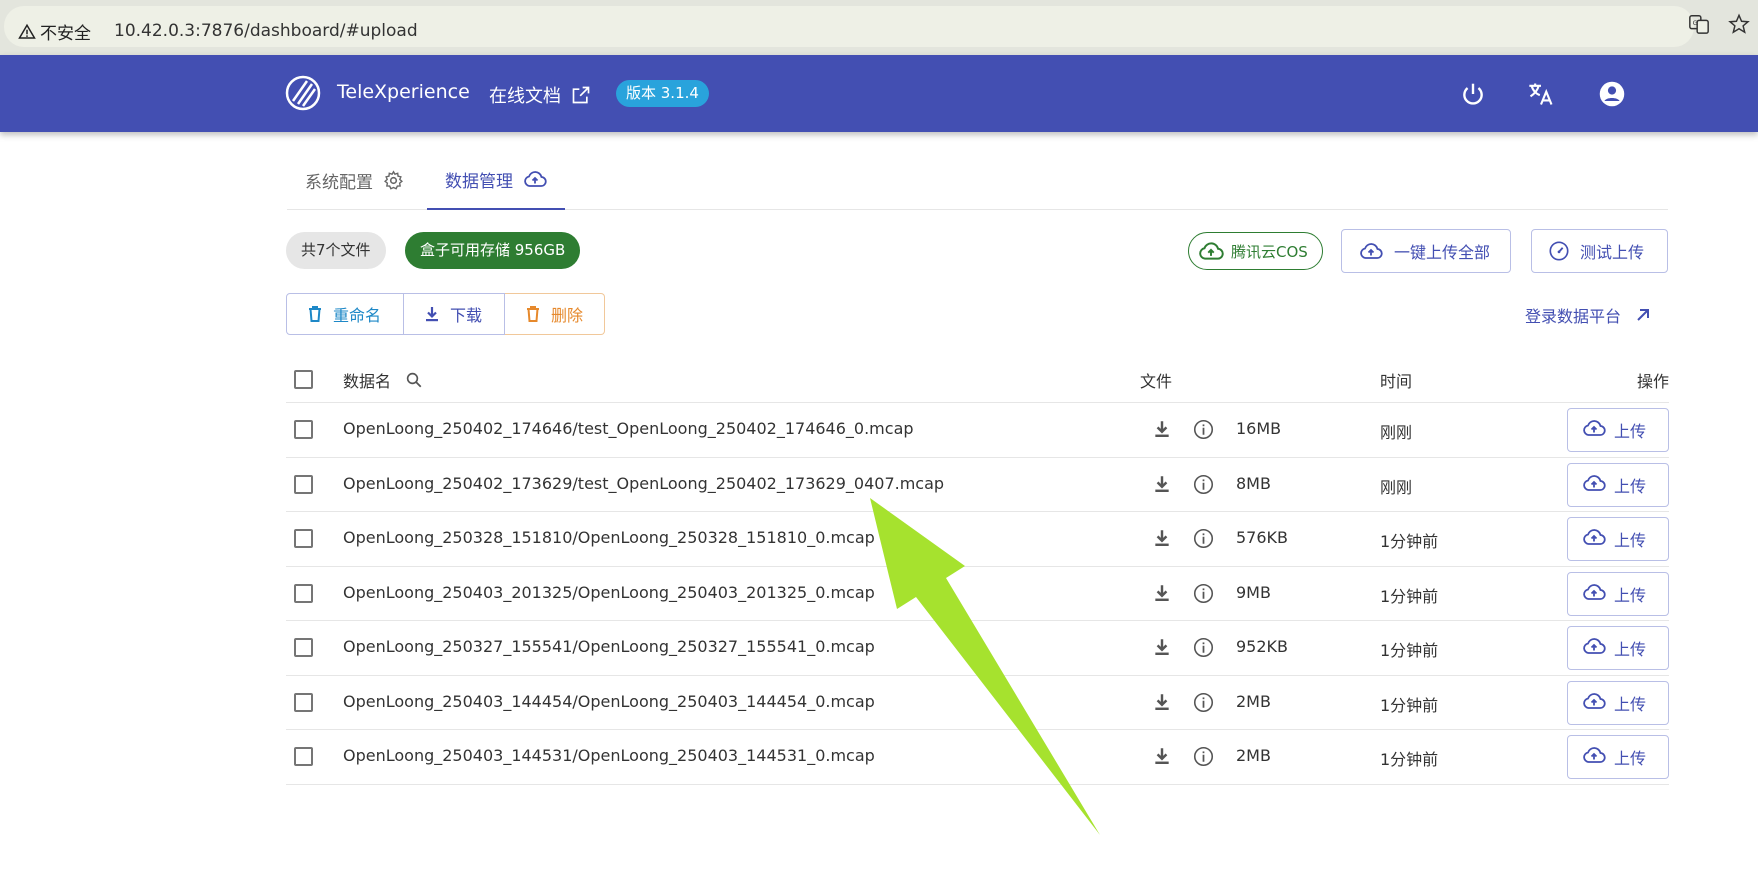 The width and height of the screenshot is (1758, 885). Describe the element at coordinates (525, 96) in the screenshot. I see `online-docs-label: 在线文档` at that location.